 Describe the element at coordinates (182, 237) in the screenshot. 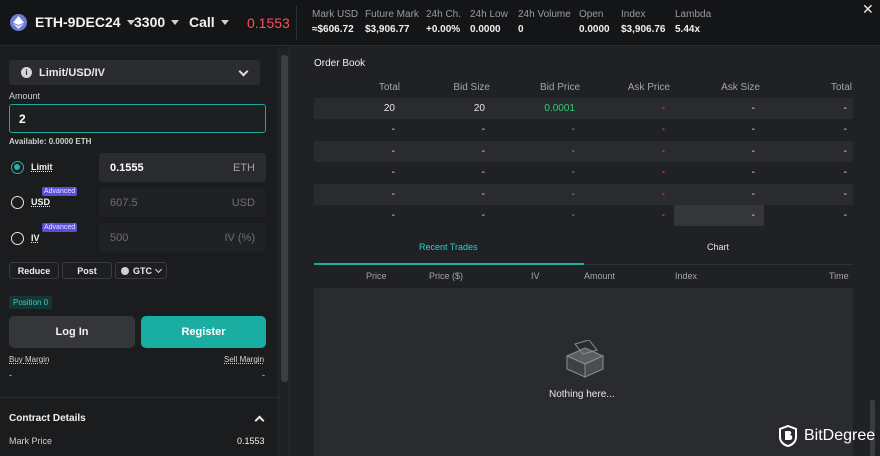

I see `iv-field: 500 IV (%)` at that location.